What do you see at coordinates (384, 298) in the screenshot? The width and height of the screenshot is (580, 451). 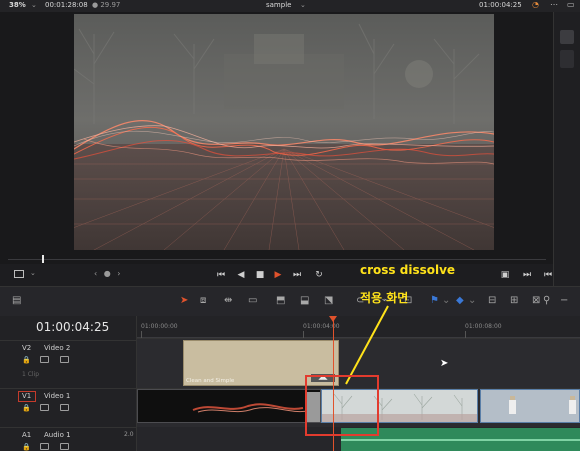 I see `annotation-line-2: 적용 화면` at bounding box center [384, 298].